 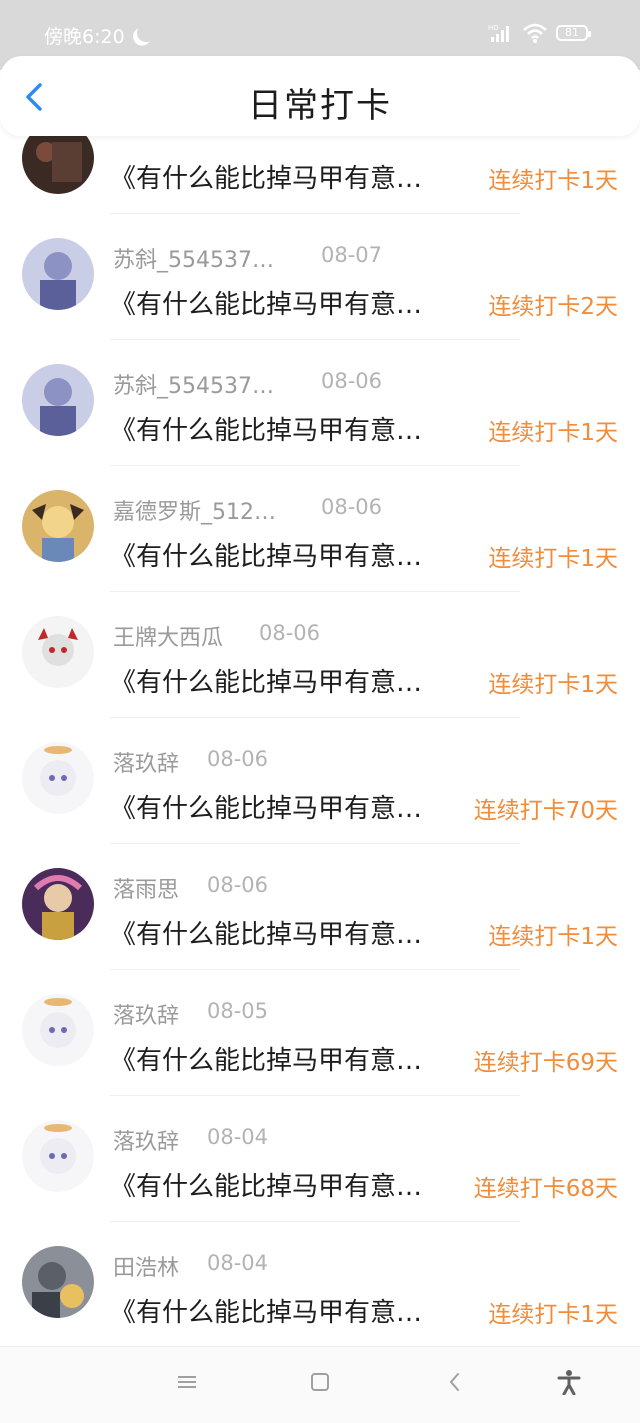 I want to click on checkin-row: 王牌大西瓜 08-06 《有什么能比掉马甲有意… 连续打卡1天, so click(x=320, y=675).